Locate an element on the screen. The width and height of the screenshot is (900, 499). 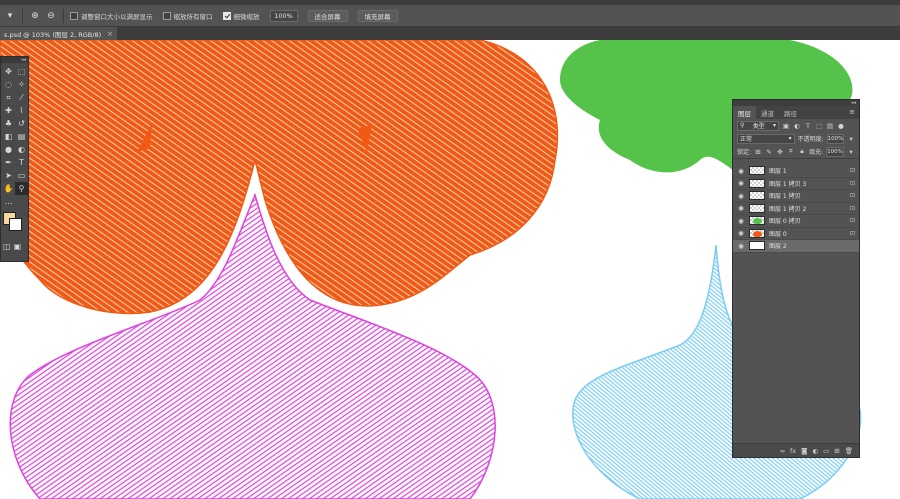
type-tool-icon: T is located at coordinates (21, 162).